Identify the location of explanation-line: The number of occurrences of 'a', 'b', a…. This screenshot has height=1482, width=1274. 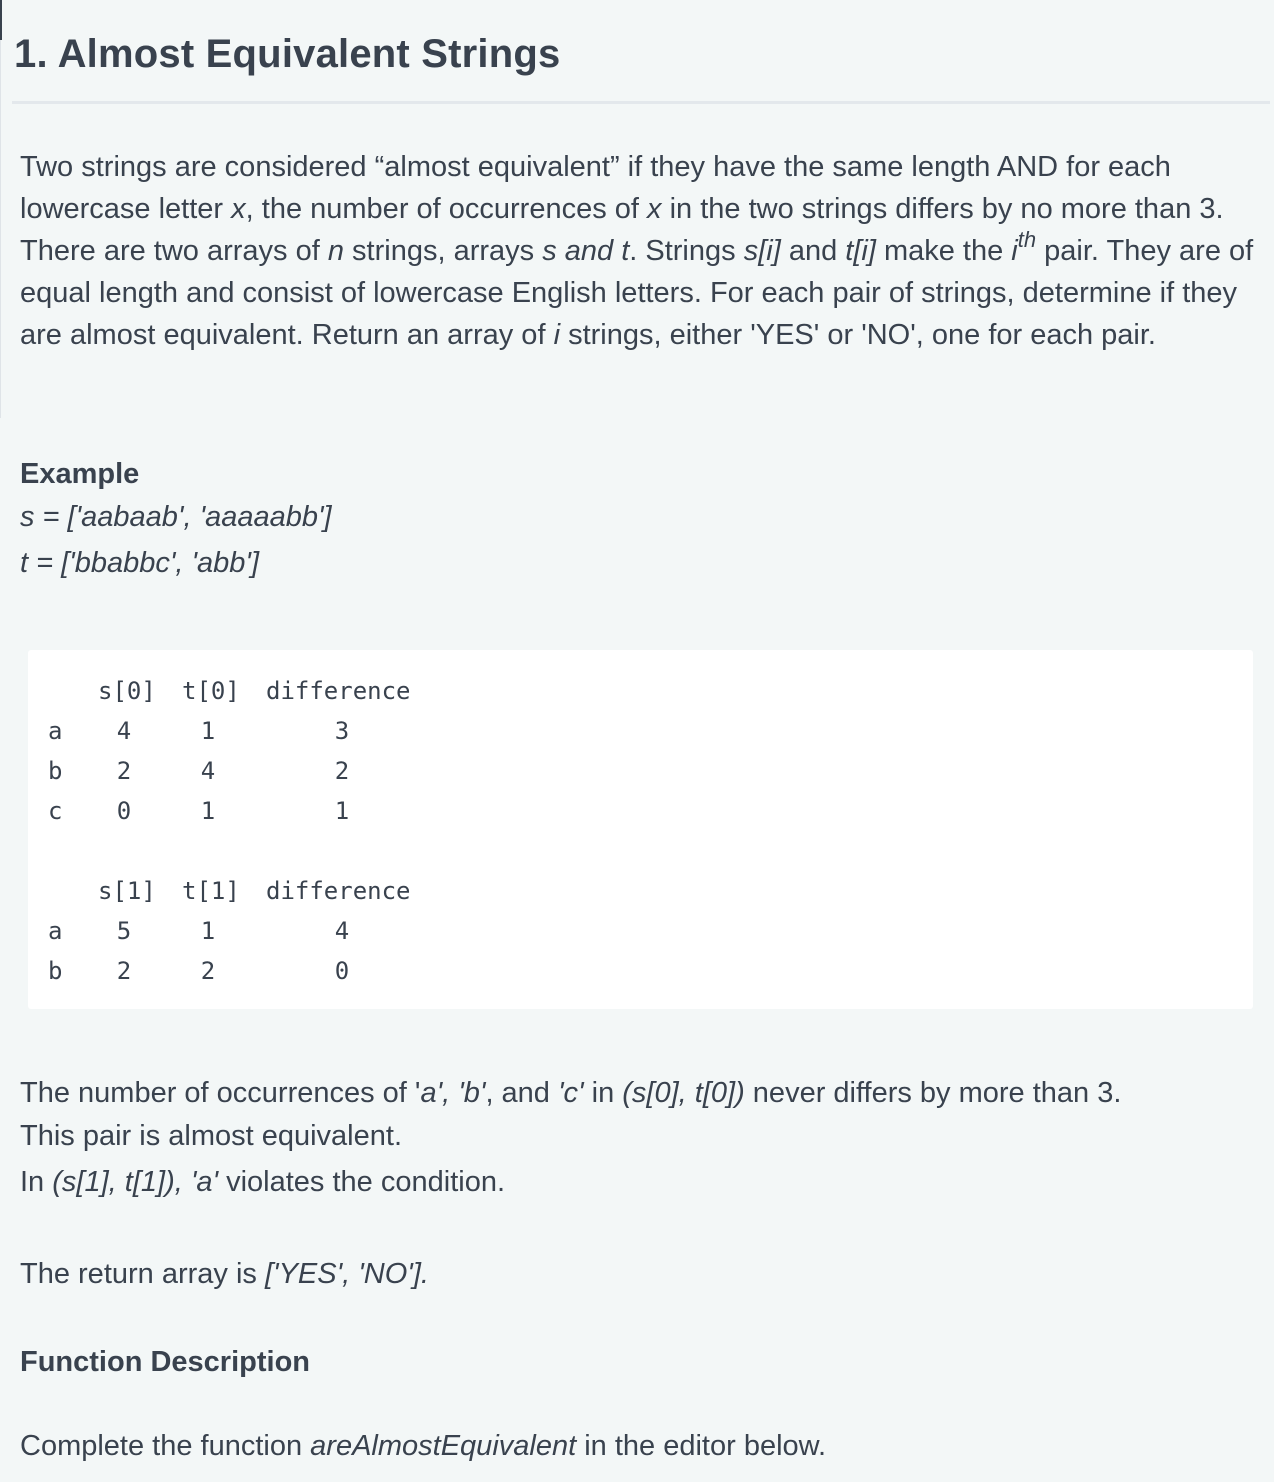
(644, 1093).